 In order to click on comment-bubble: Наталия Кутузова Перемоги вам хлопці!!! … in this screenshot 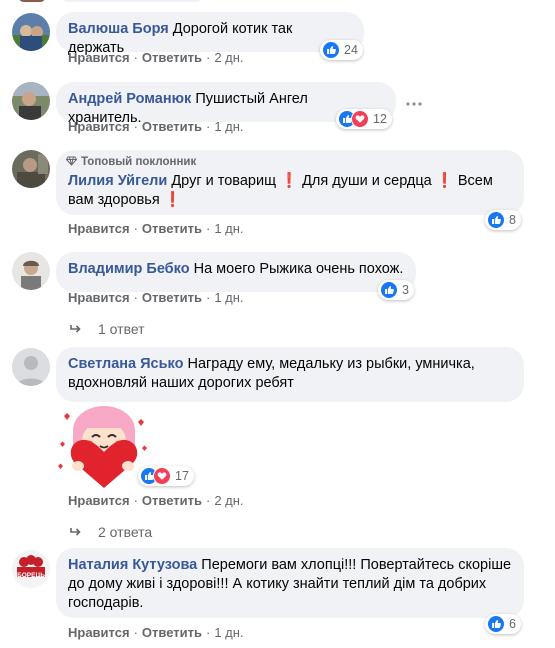, I will do `click(290, 583)`.